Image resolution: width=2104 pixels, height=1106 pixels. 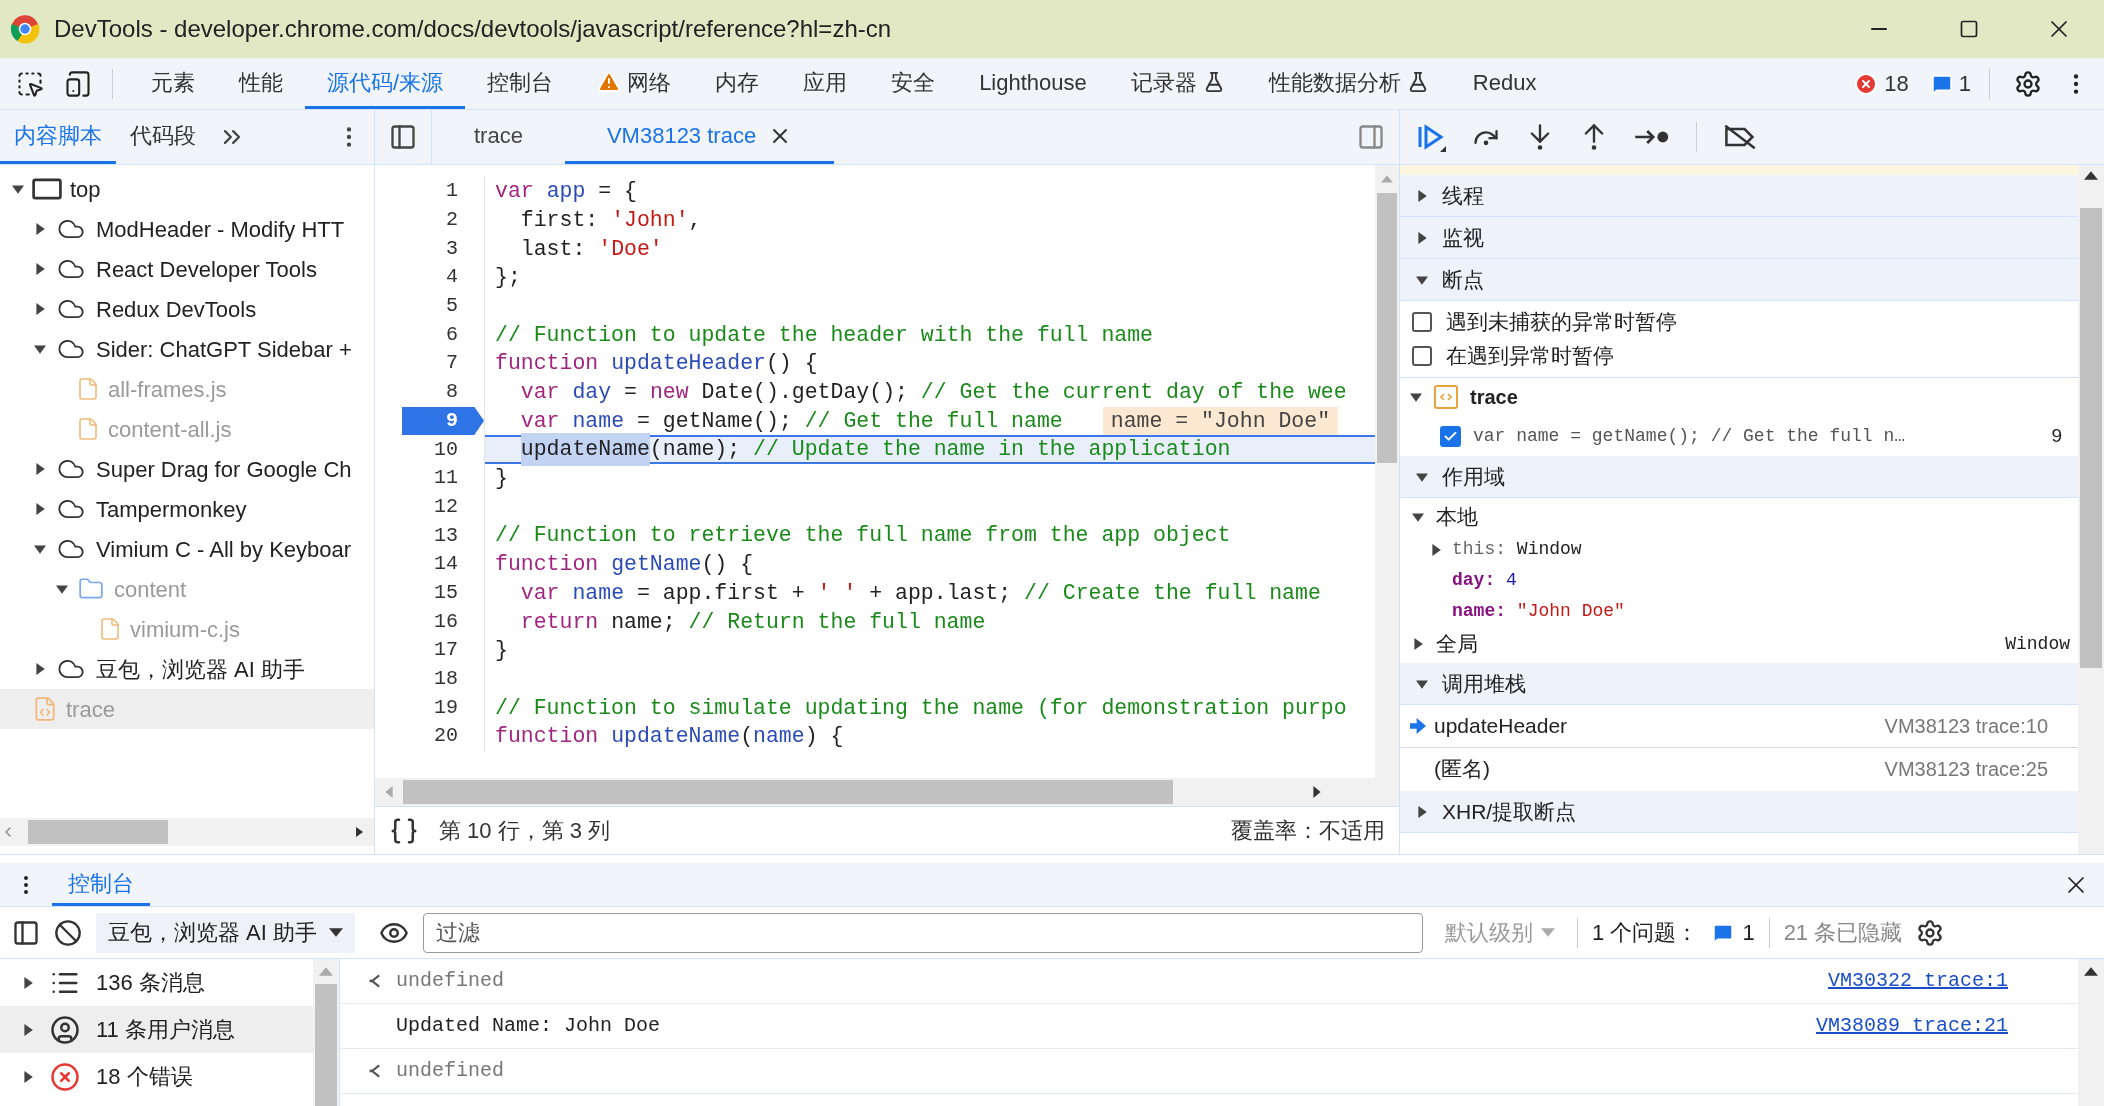 I want to click on line-number: 2, so click(x=465, y=220).